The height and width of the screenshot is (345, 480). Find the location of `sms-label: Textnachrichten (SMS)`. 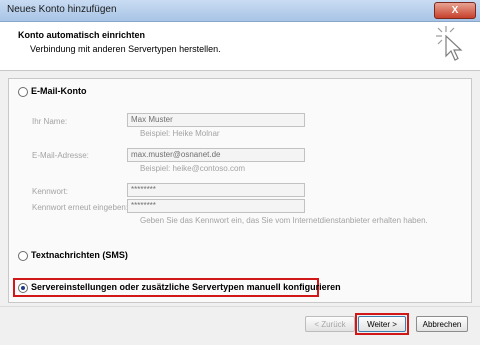

sms-label: Textnachrichten (SMS) is located at coordinates (79, 255).